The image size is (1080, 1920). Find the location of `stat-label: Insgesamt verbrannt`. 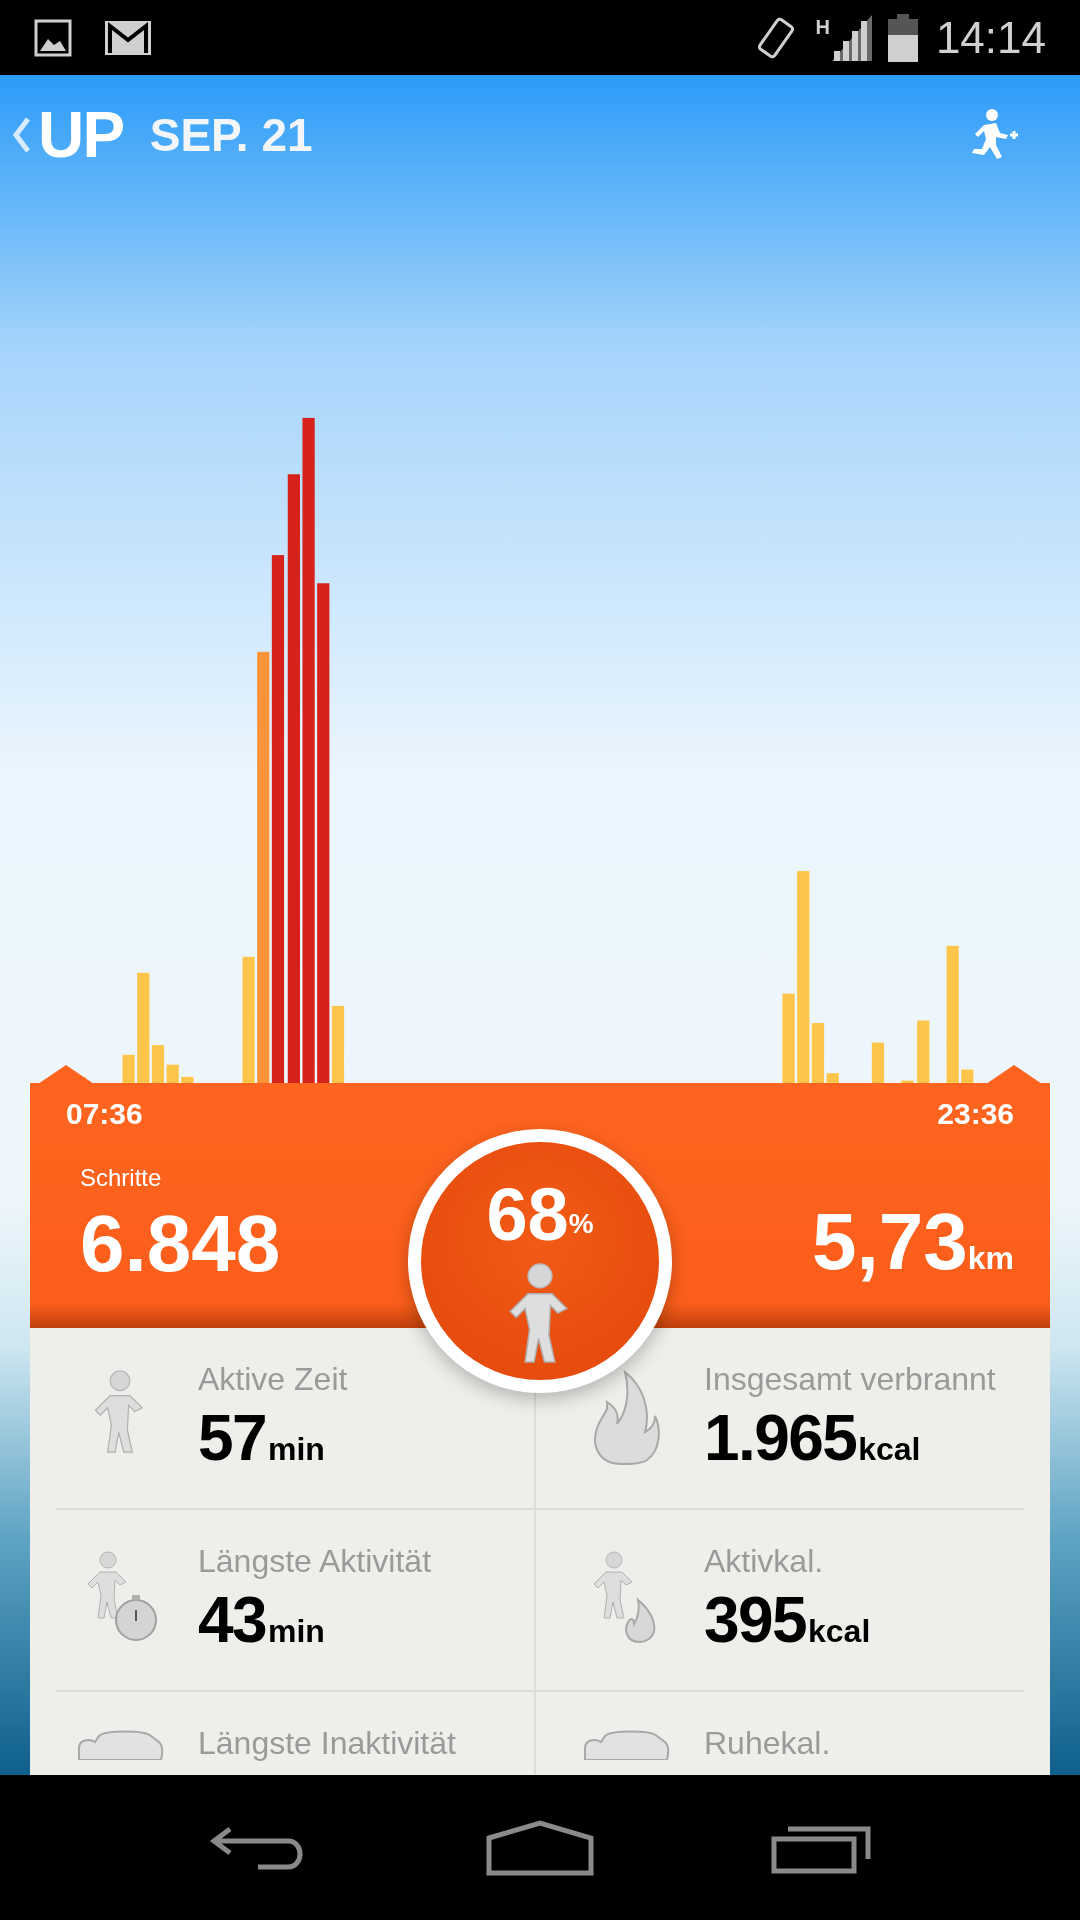

stat-label: Insgesamt verbrannt is located at coordinates (850, 1379).